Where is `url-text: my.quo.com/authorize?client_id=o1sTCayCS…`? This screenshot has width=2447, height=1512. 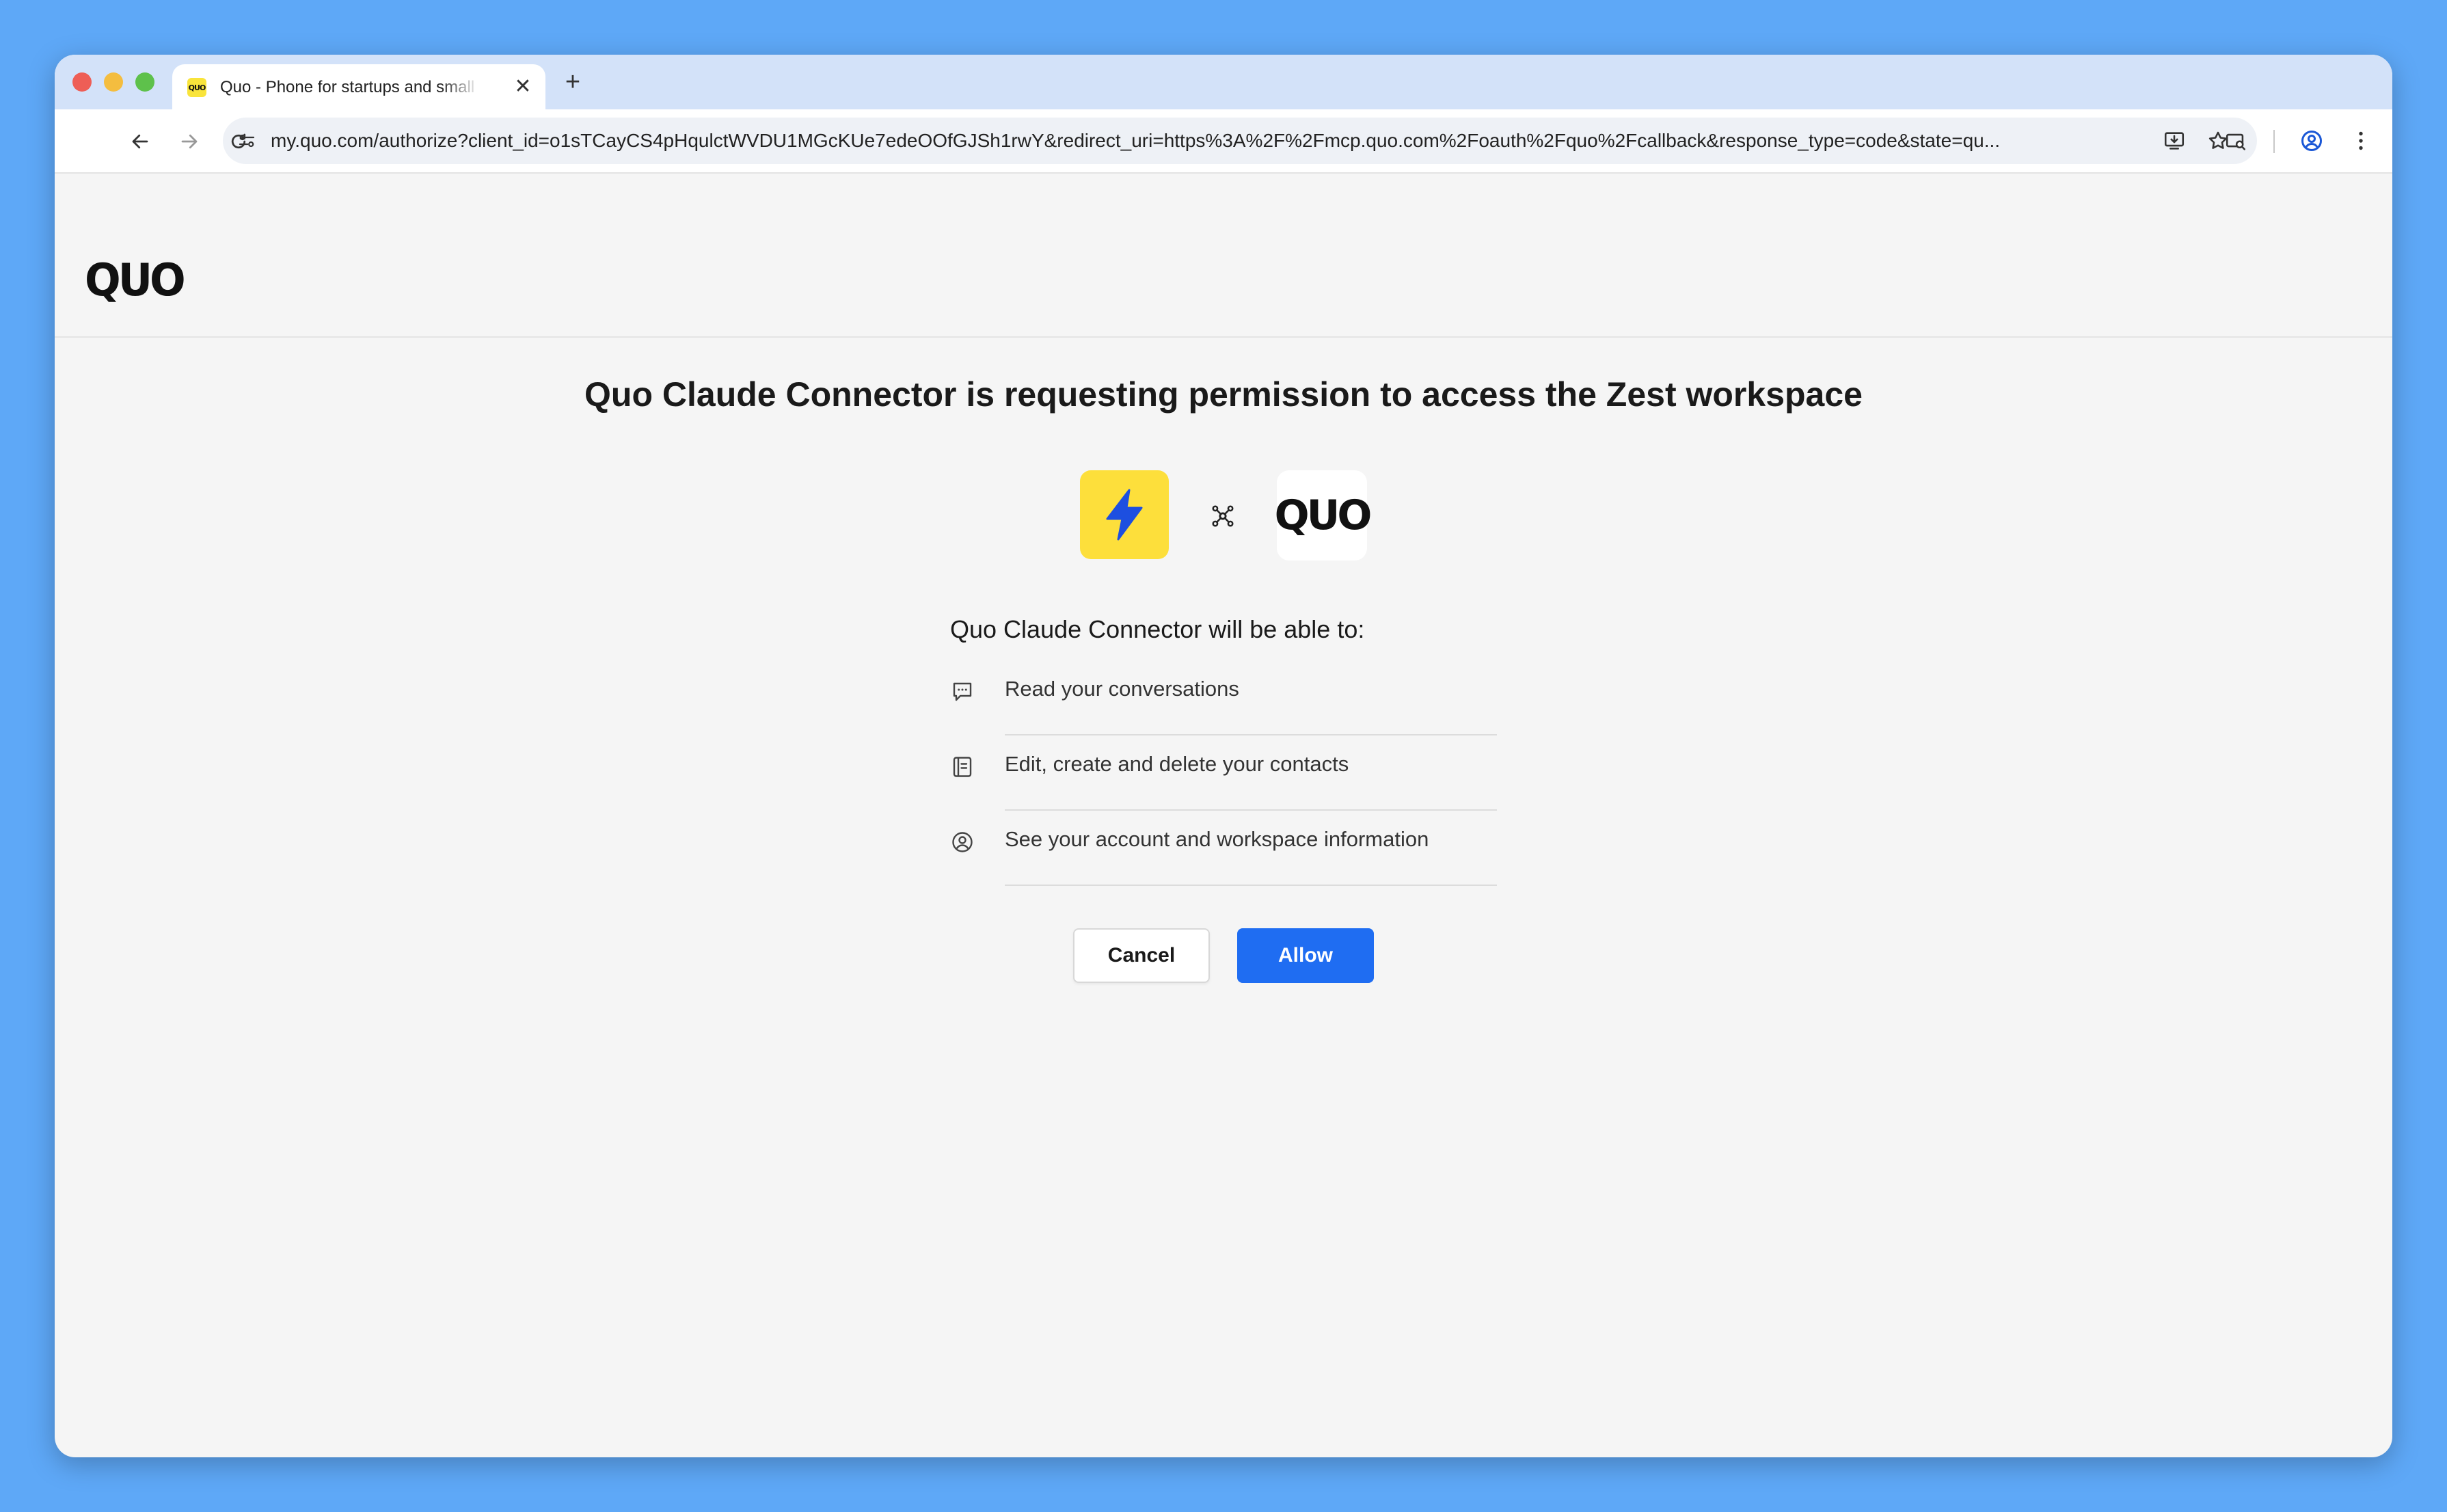 url-text: my.quo.com/authorize?client_id=o1sTCayCS… is located at coordinates (1187, 141).